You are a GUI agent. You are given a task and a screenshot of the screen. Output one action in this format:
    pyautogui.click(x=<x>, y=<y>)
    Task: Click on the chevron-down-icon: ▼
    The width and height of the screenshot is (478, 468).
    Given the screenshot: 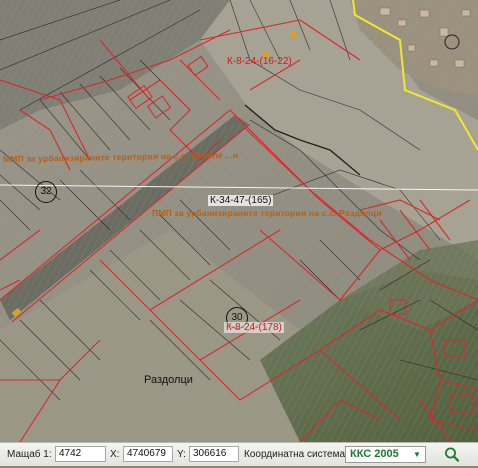 What is the action you would take?
    pyautogui.click(x=417, y=454)
    